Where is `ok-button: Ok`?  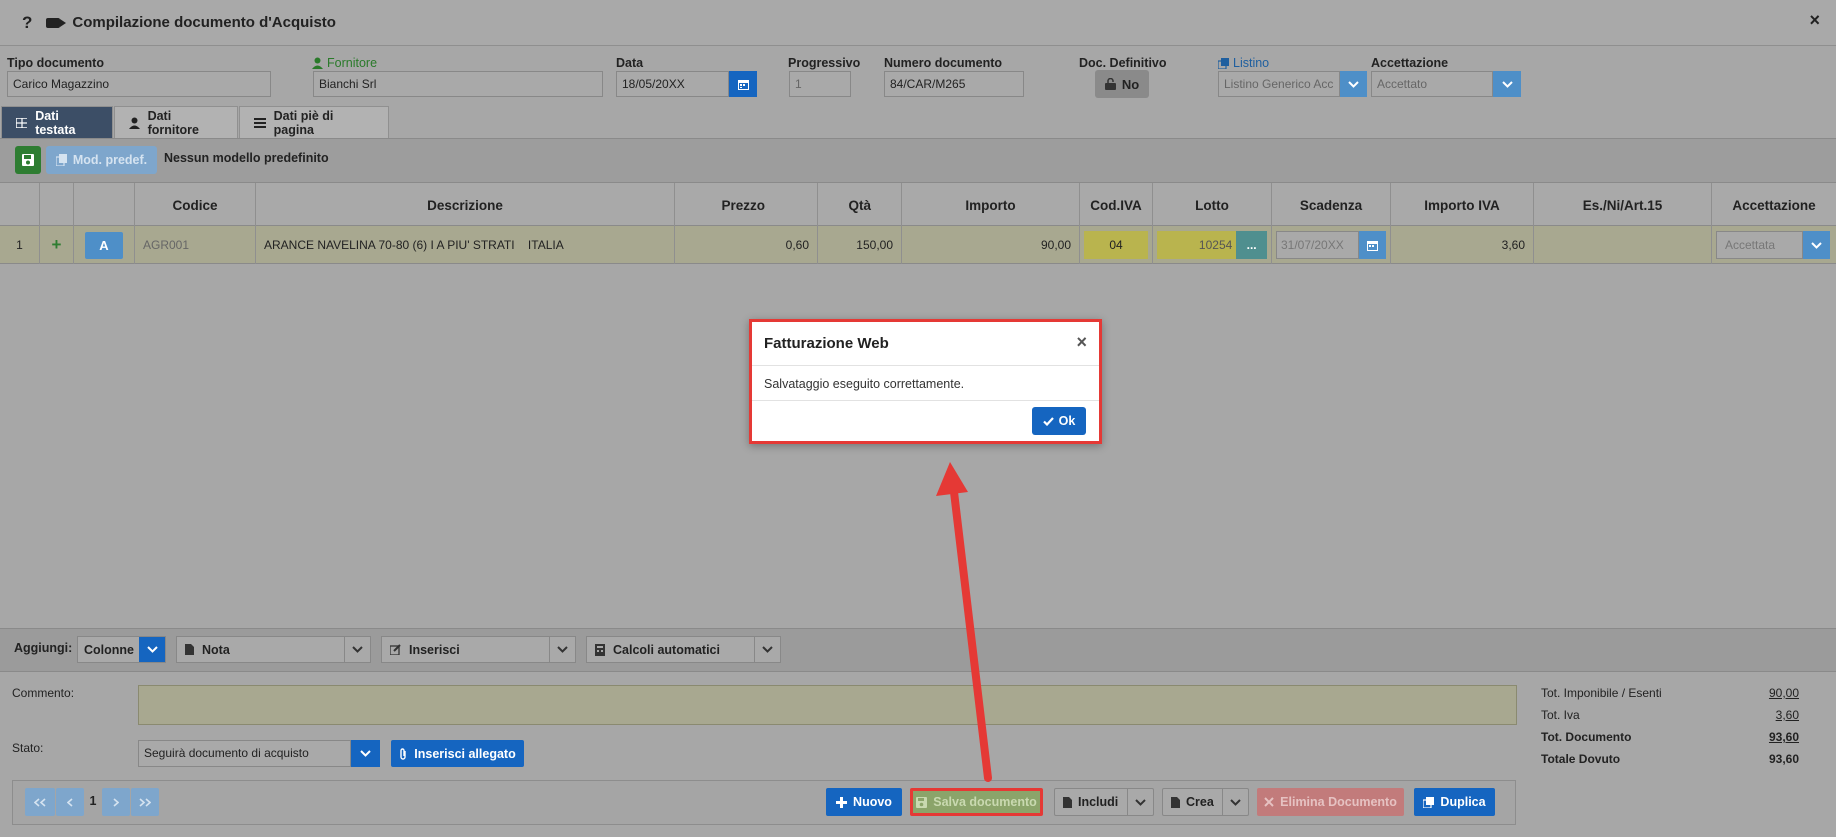 ok-button: Ok is located at coordinates (1059, 421).